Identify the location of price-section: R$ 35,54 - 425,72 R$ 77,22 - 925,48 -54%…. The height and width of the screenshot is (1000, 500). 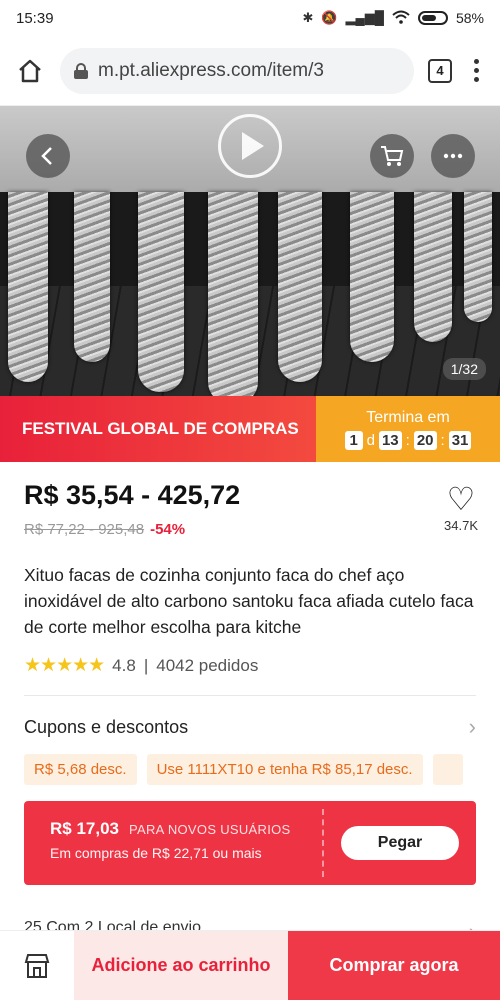
(250, 500).